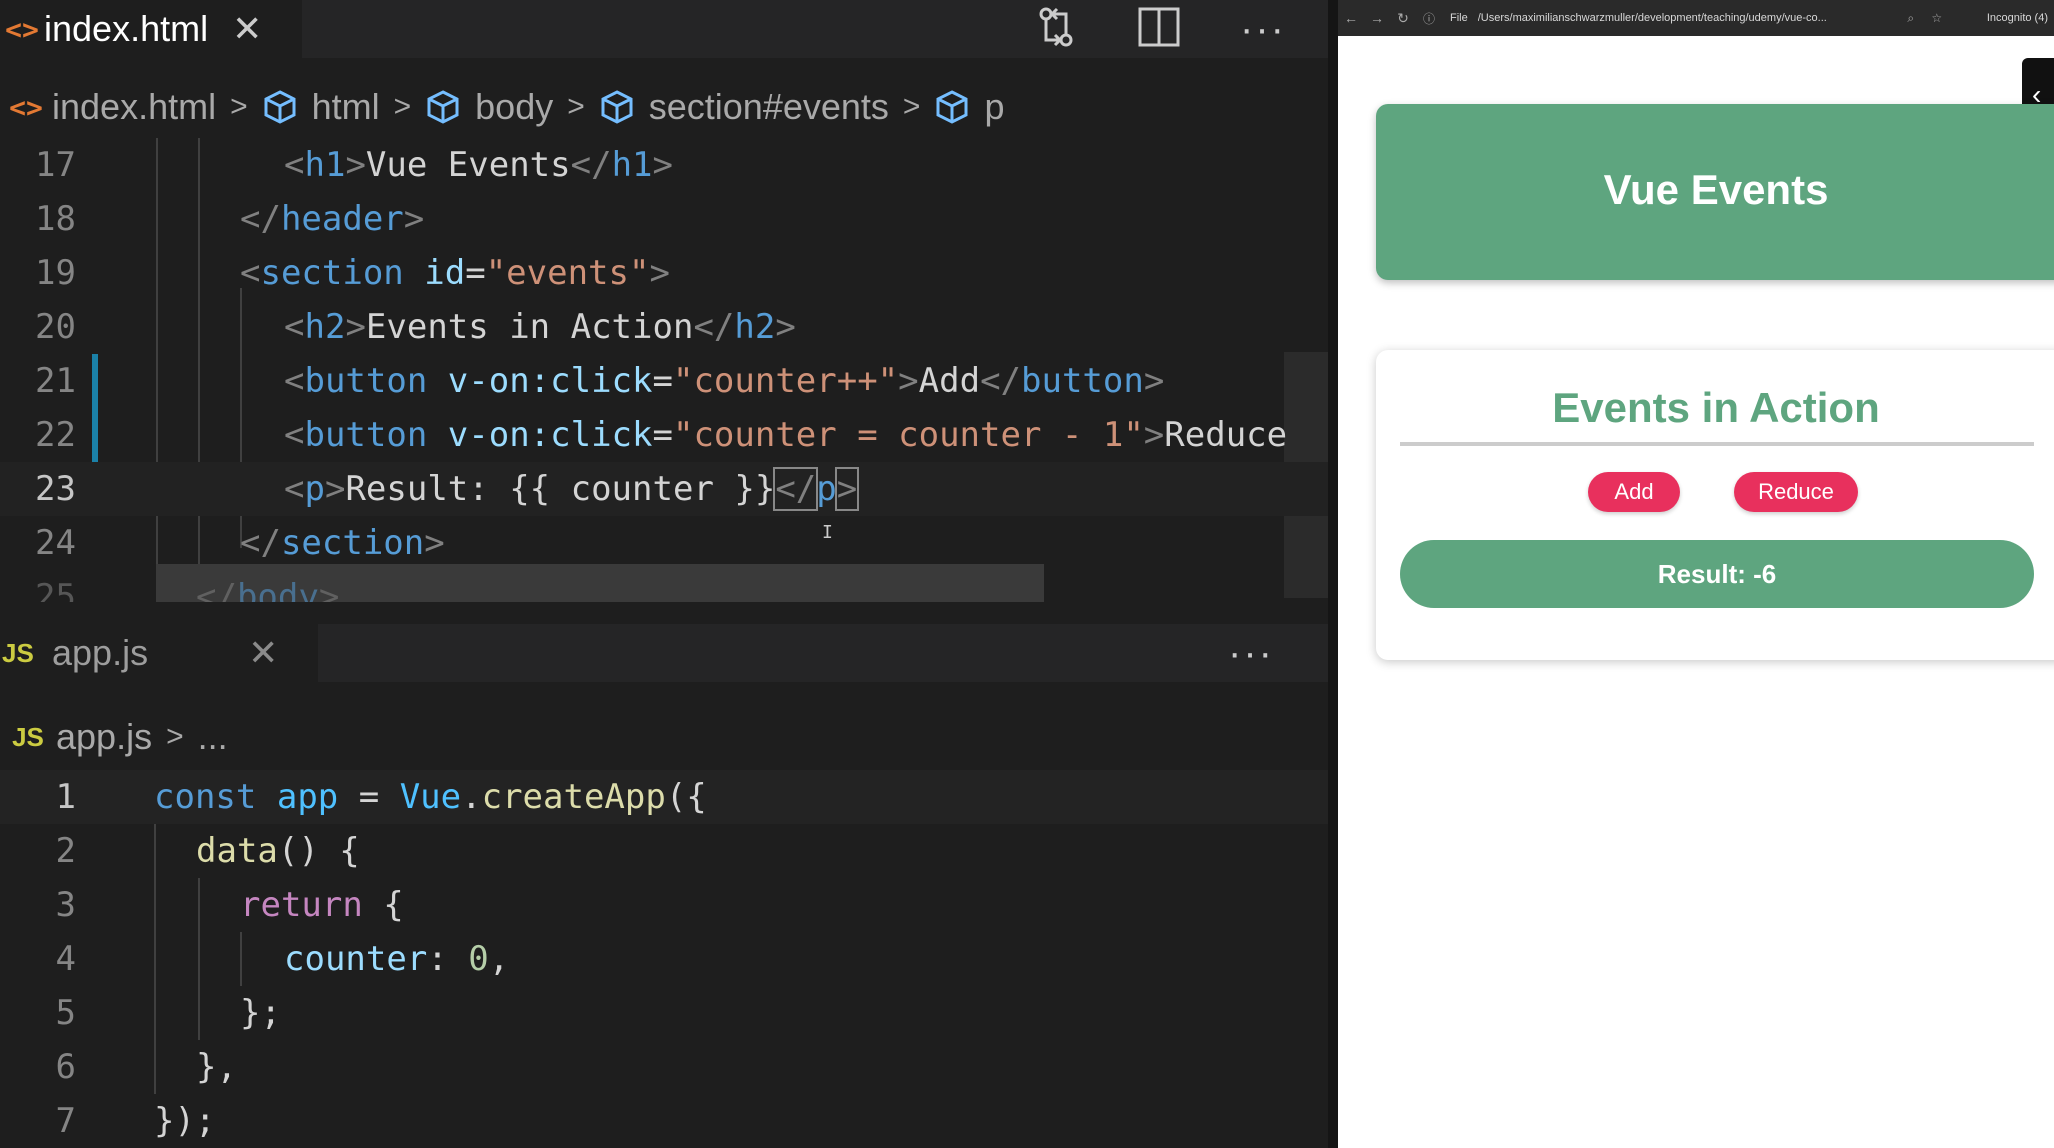 The height and width of the screenshot is (1148, 2054). What do you see at coordinates (55, 381) in the screenshot?
I see `line-number: 21` at bounding box center [55, 381].